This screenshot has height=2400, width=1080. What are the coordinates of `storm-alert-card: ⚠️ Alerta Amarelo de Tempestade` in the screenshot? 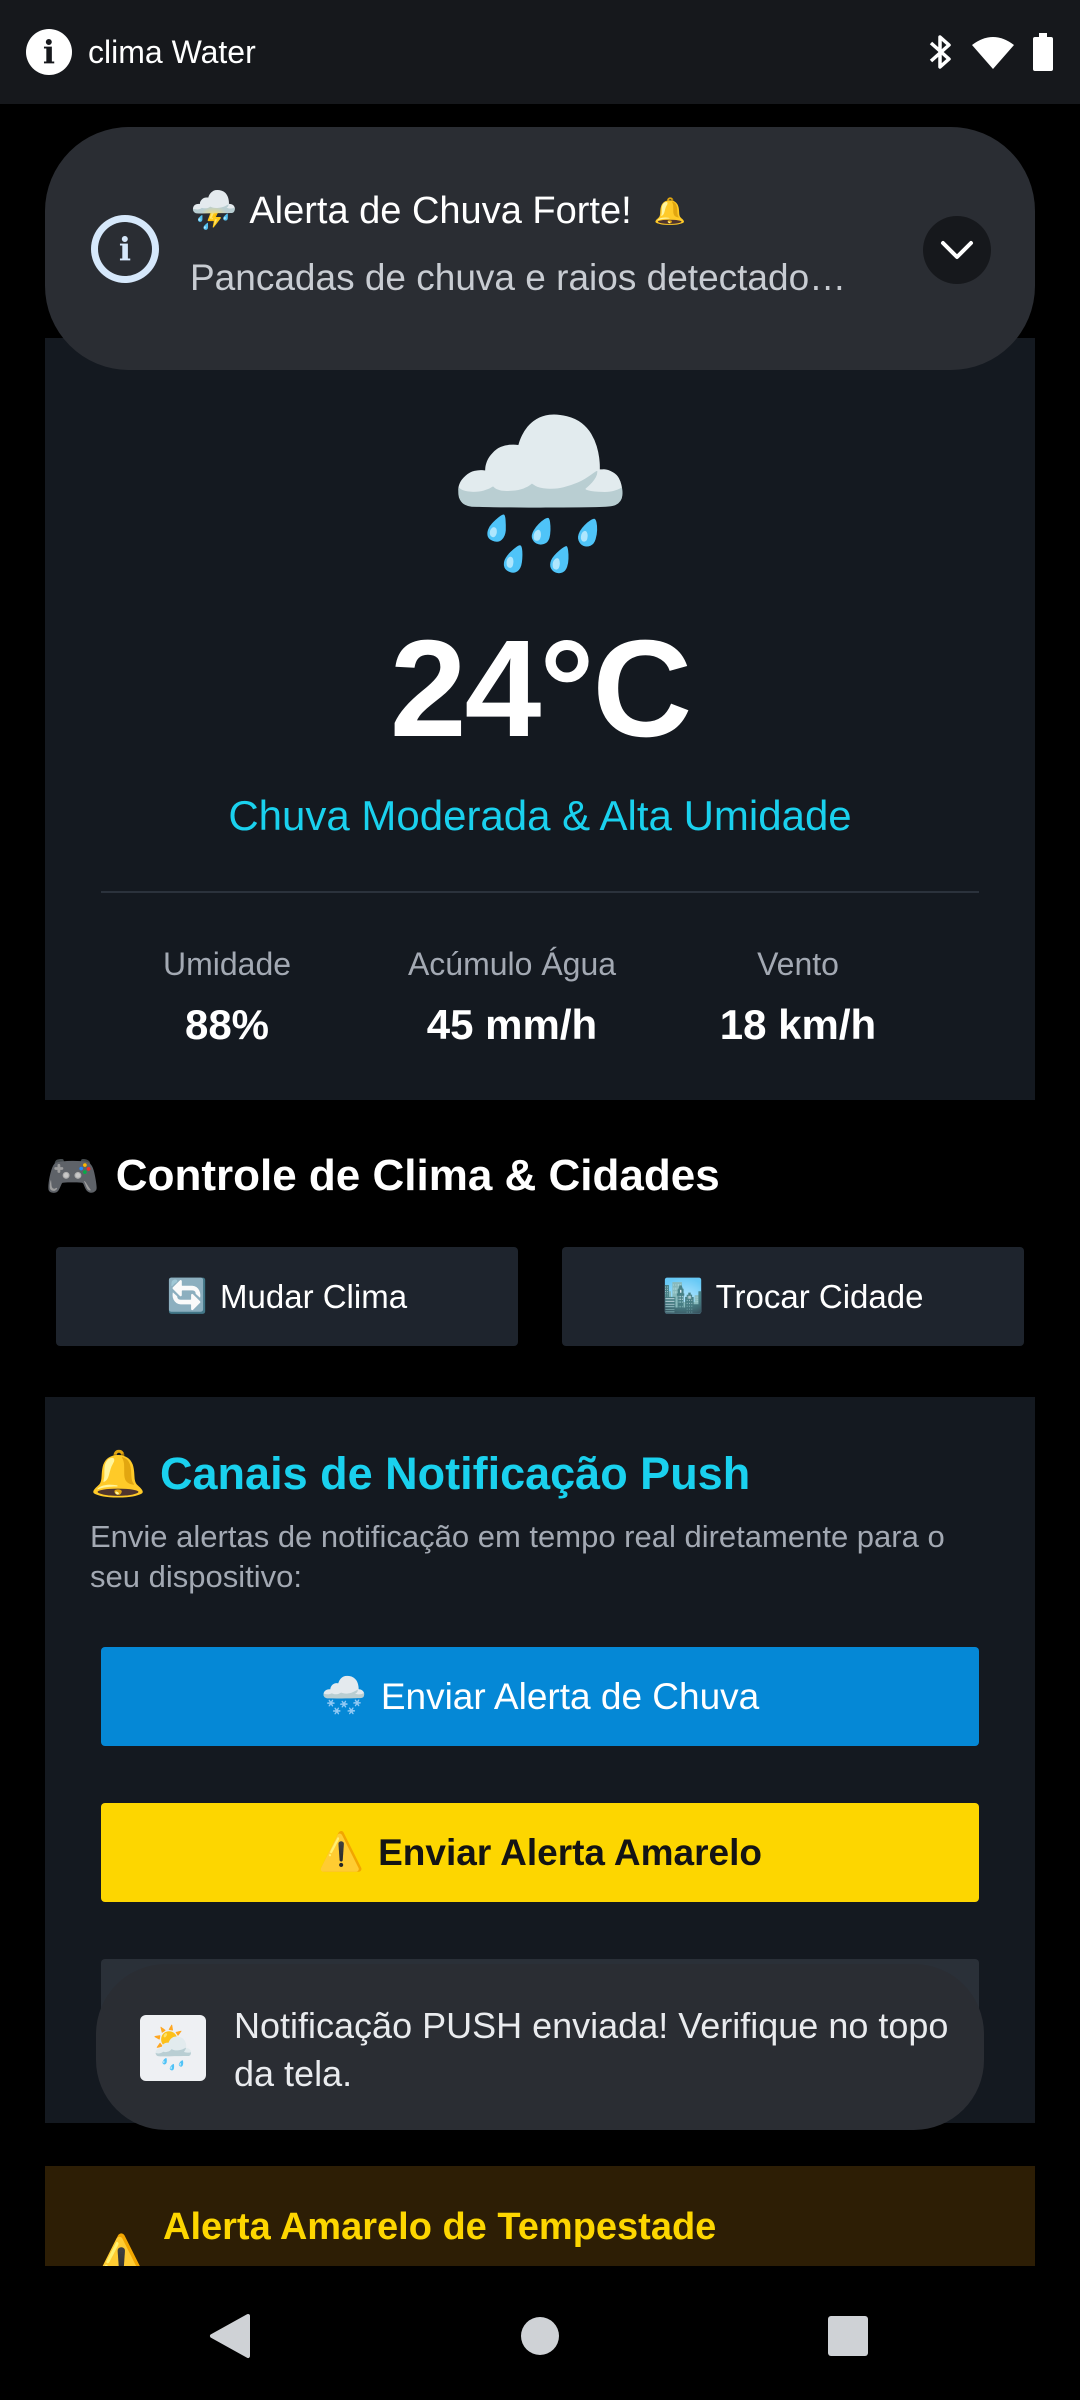 It's located at (540, 2216).